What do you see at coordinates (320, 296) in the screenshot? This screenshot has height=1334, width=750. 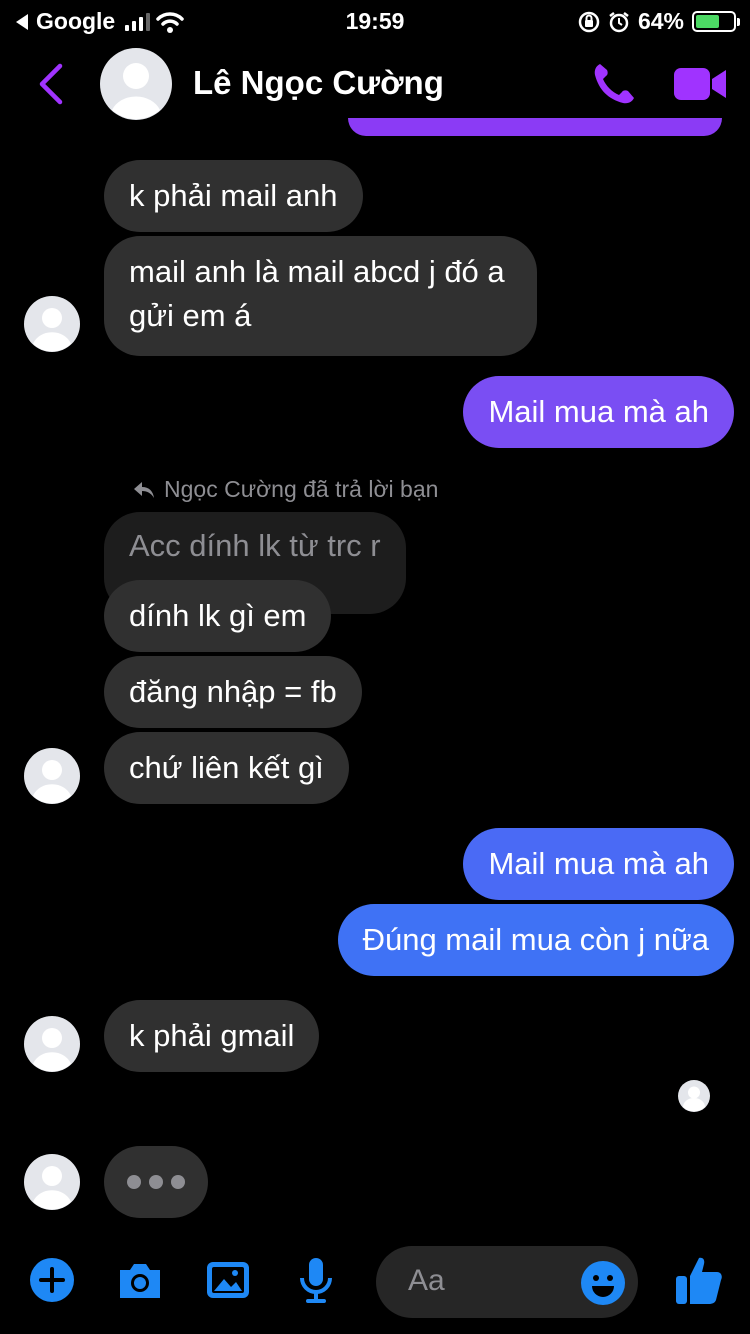 I see `incoming-message: mail anh là mail abcd j đó a gửi em á` at bounding box center [320, 296].